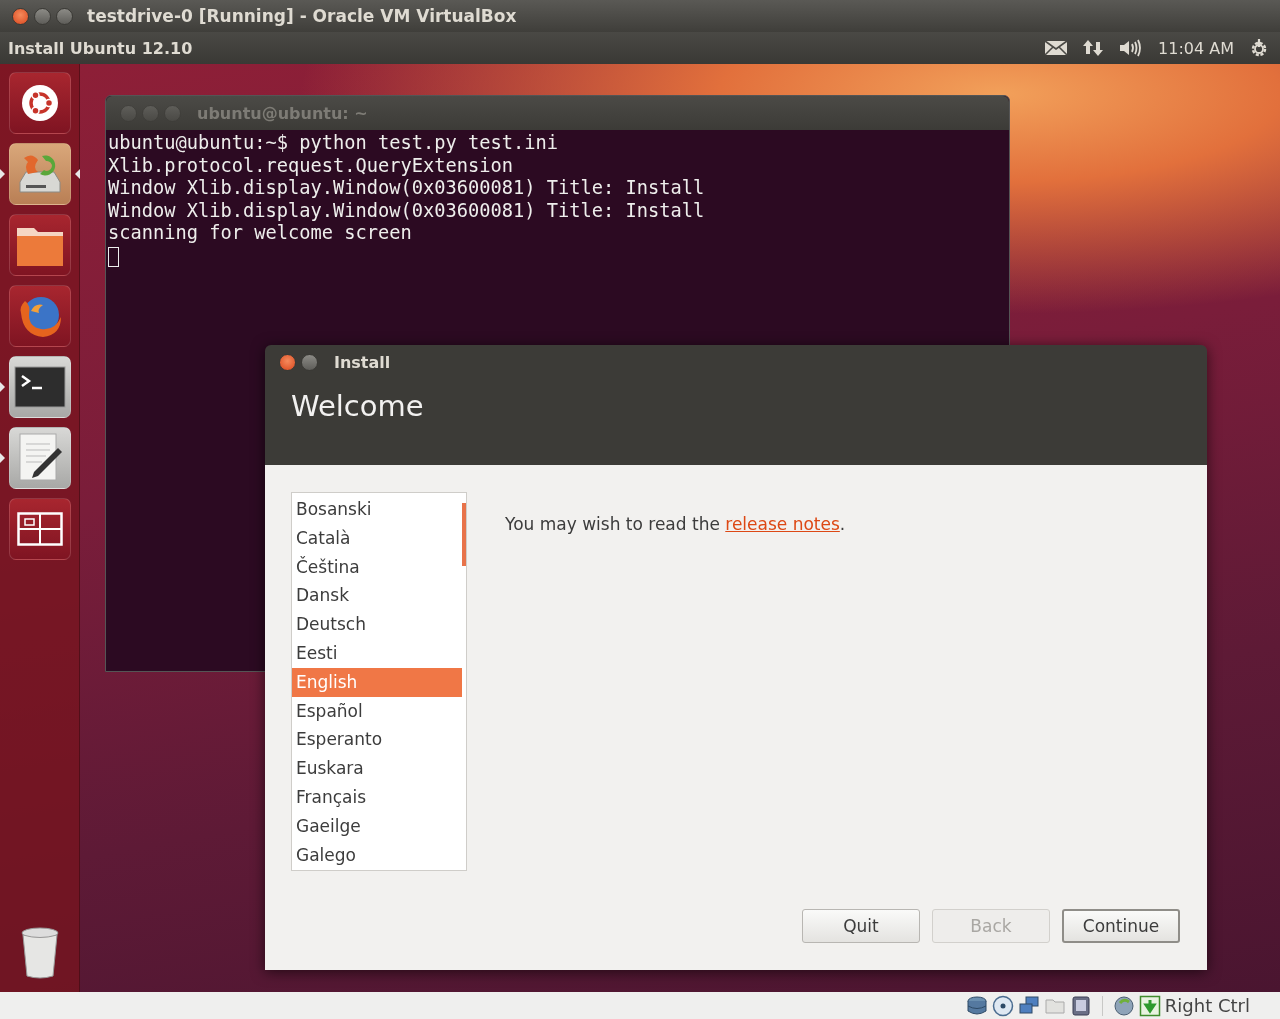 This screenshot has height=1019, width=1280. What do you see at coordinates (40, 174) in the screenshot?
I see `launcher-item` at bounding box center [40, 174].